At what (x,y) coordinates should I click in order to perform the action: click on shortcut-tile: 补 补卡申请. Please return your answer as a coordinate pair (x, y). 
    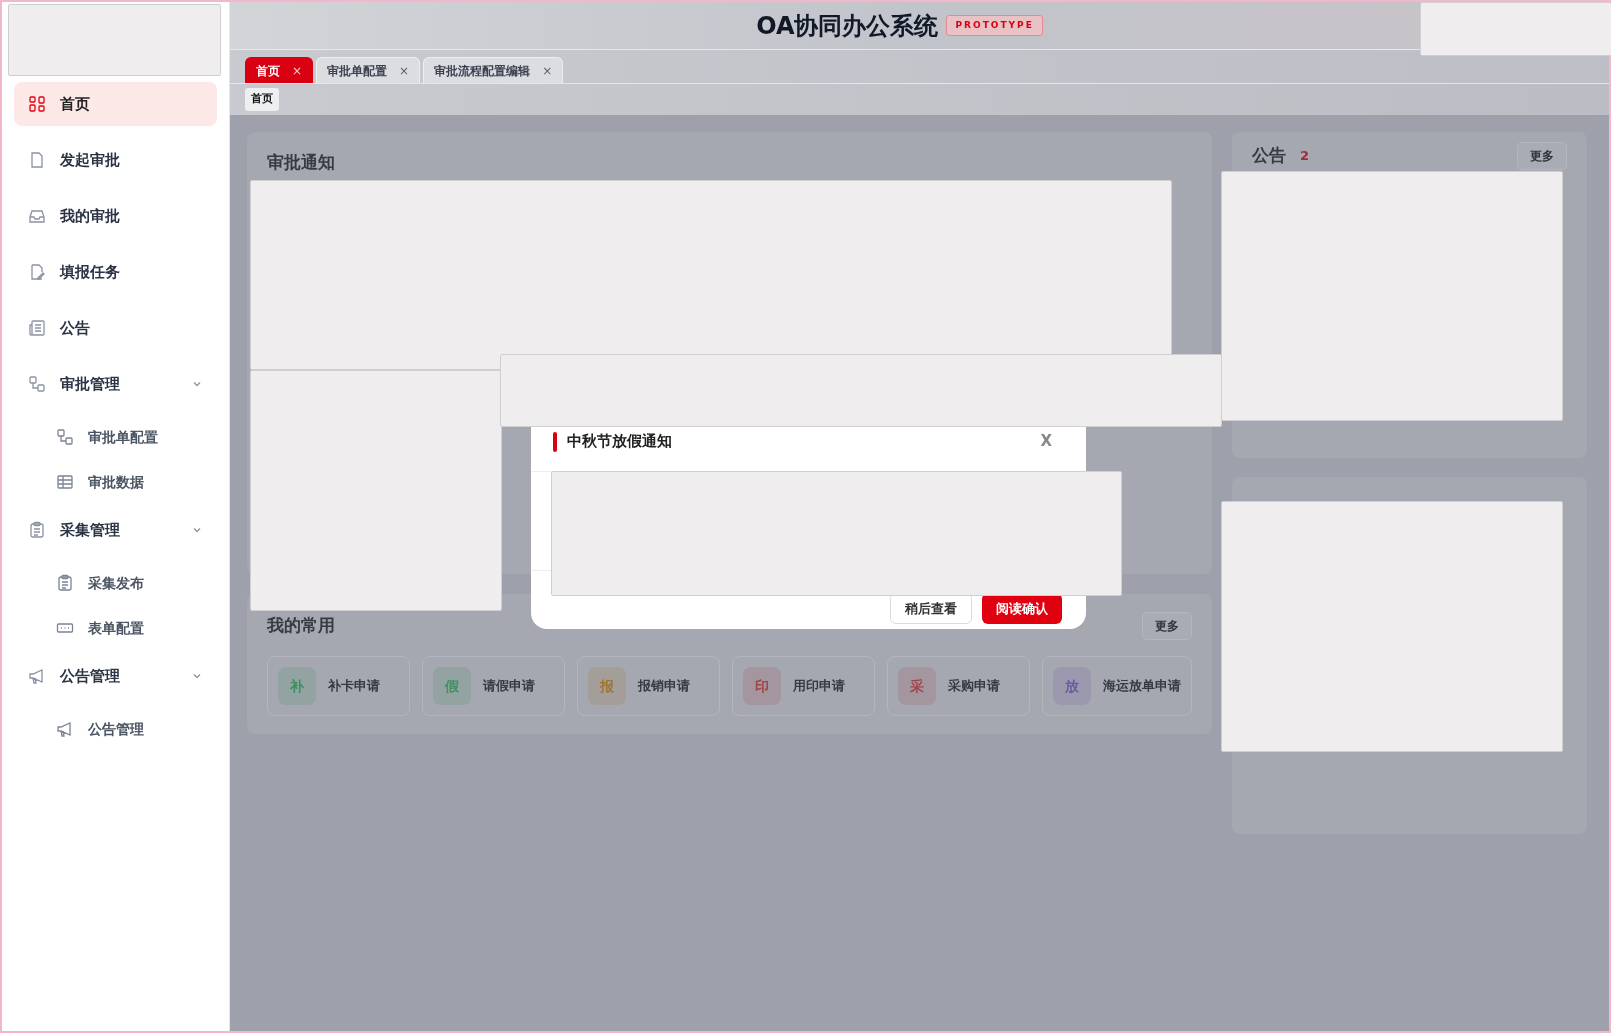
    Looking at the image, I should click on (338, 686).